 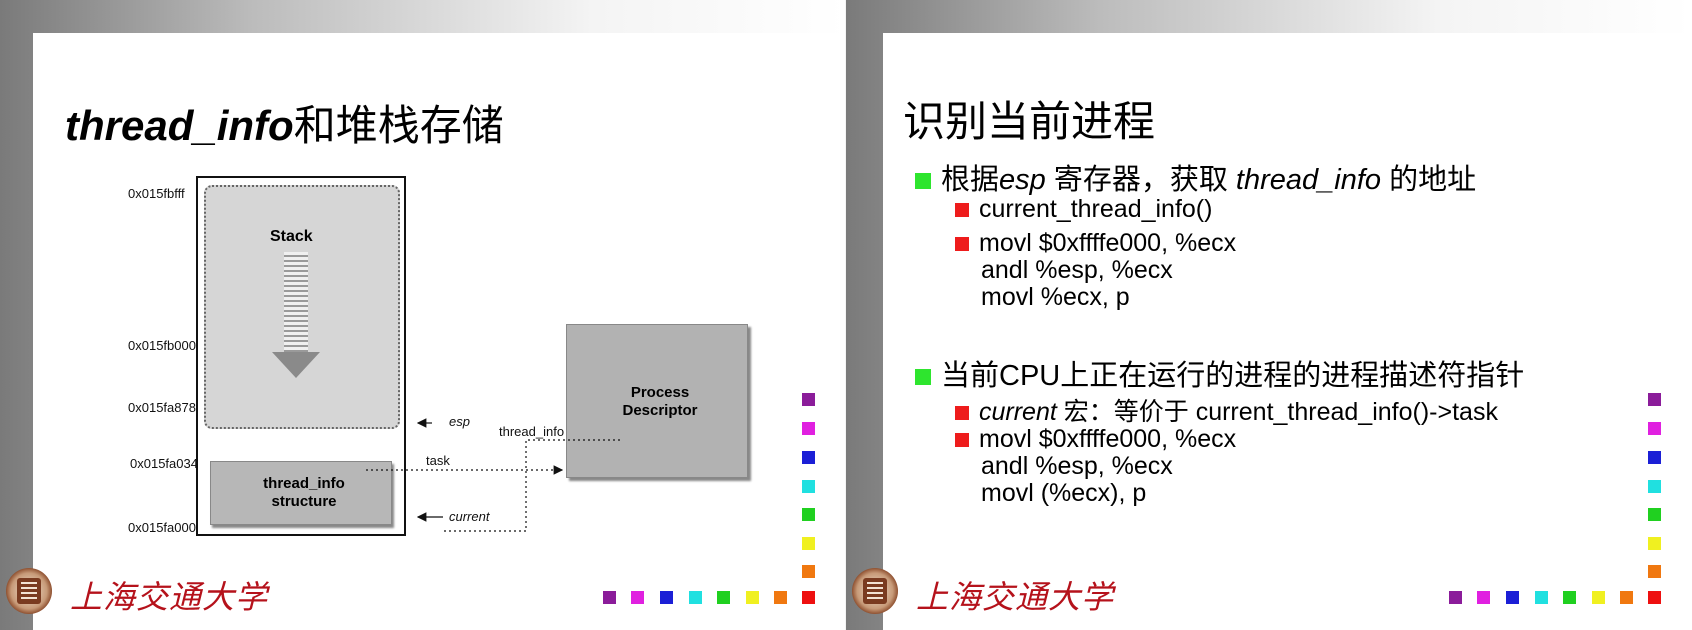 I want to click on bullet-text-italic: esp, so click(x=1022, y=180).